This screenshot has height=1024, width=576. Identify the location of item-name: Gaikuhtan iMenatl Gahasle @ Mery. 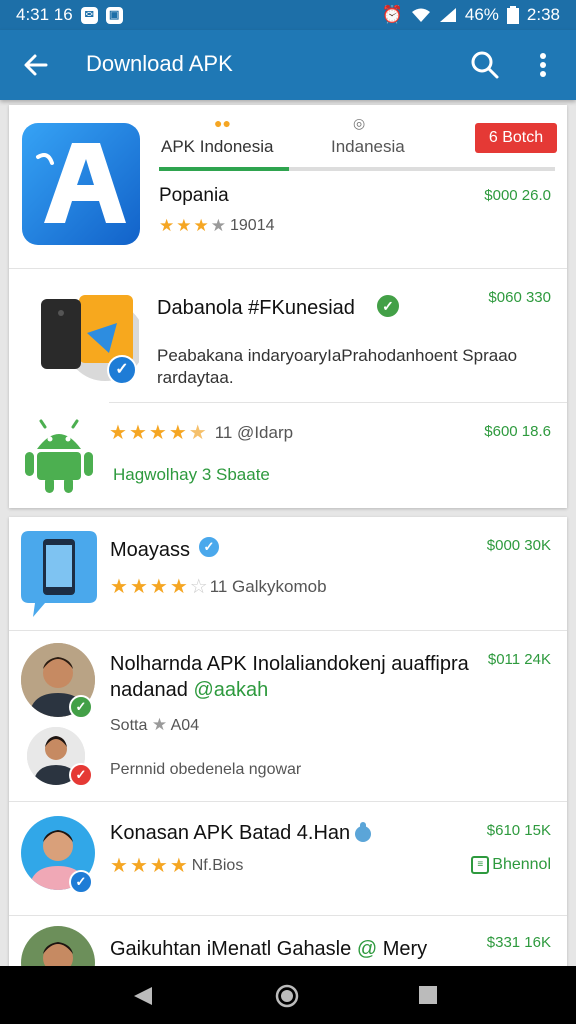
(268, 949).